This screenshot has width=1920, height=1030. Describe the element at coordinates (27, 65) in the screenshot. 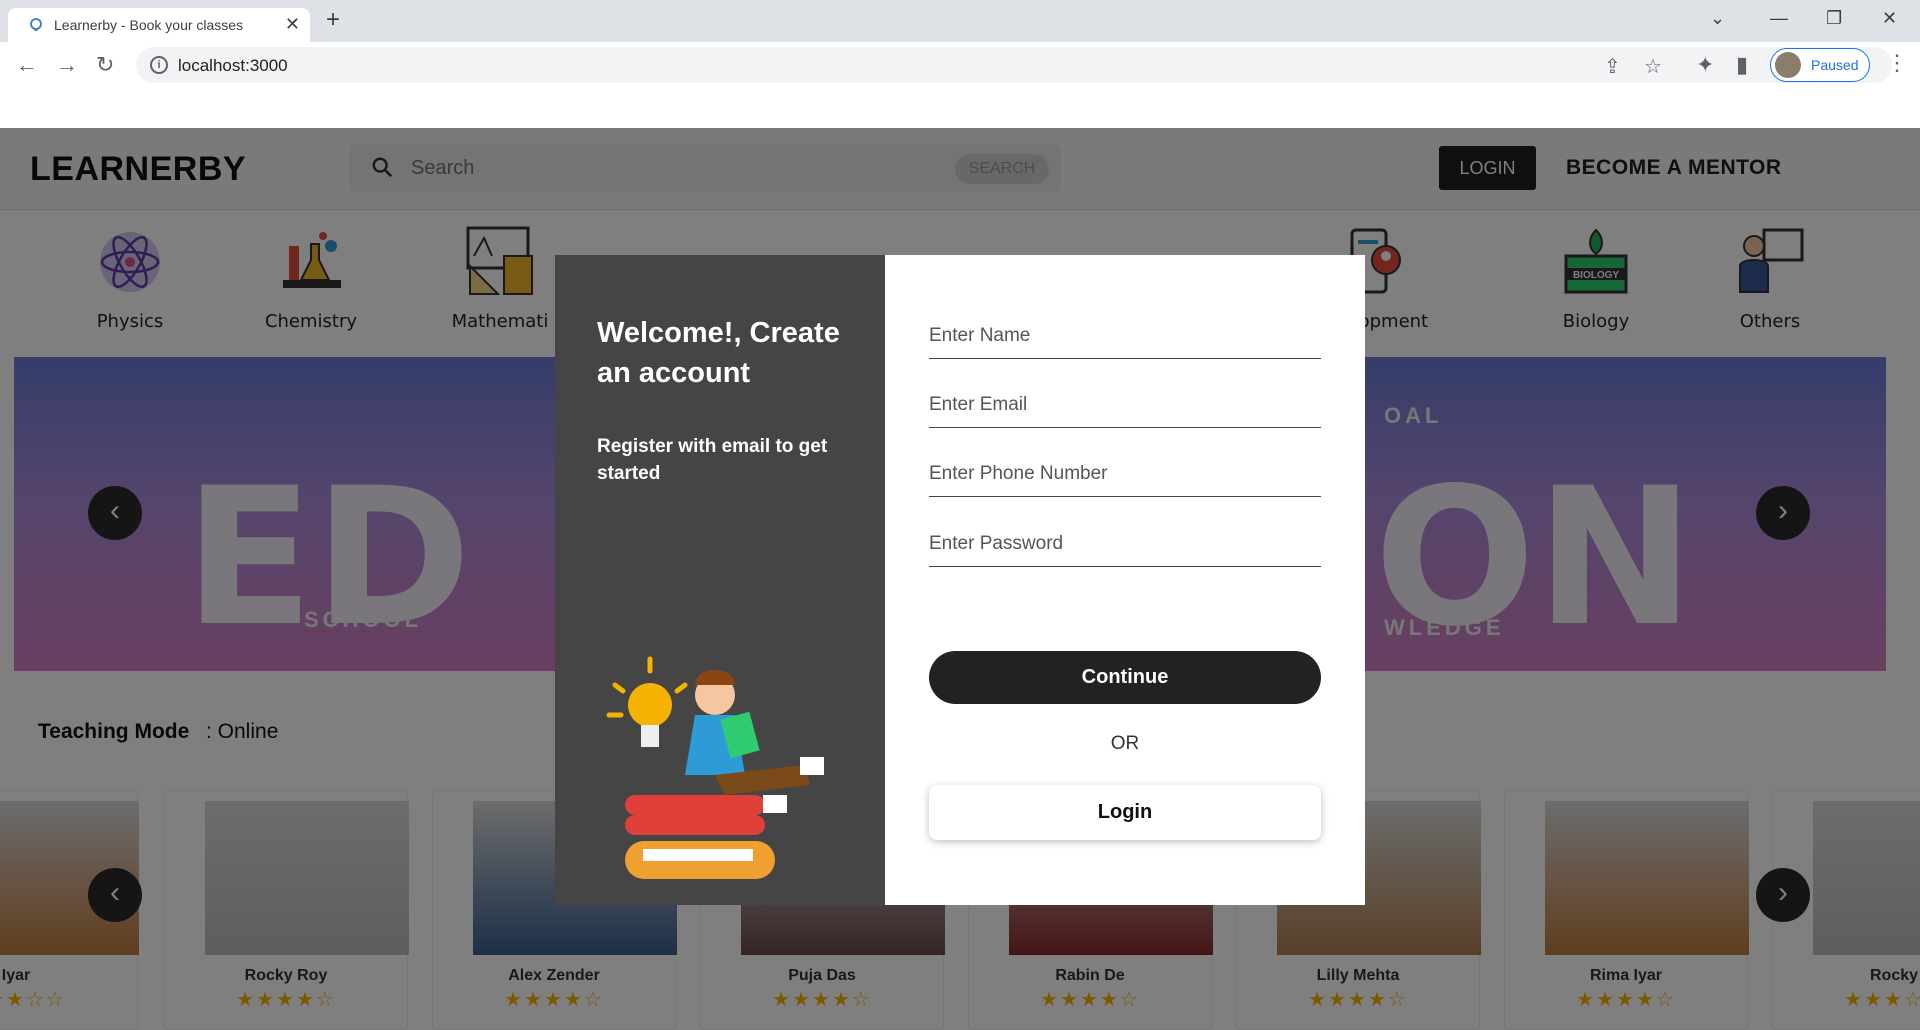

I see `back-icon: ←` at that location.